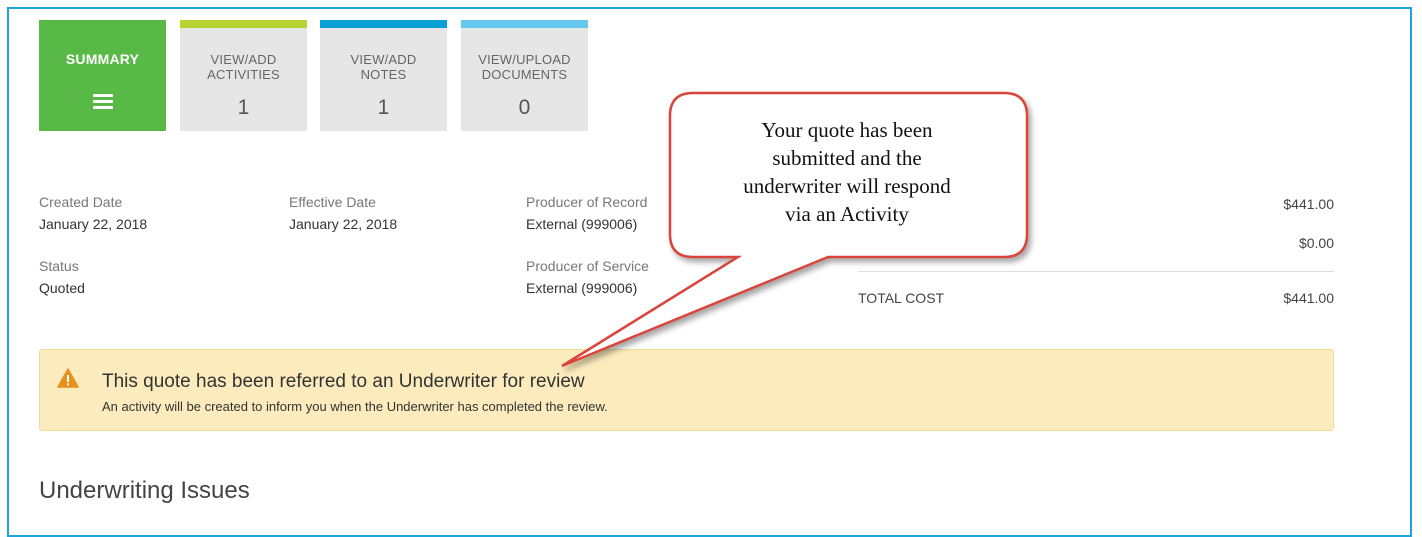  What do you see at coordinates (847, 186) in the screenshot?
I see `callout-line: underwriter will respond` at bounding box center [847, 186].